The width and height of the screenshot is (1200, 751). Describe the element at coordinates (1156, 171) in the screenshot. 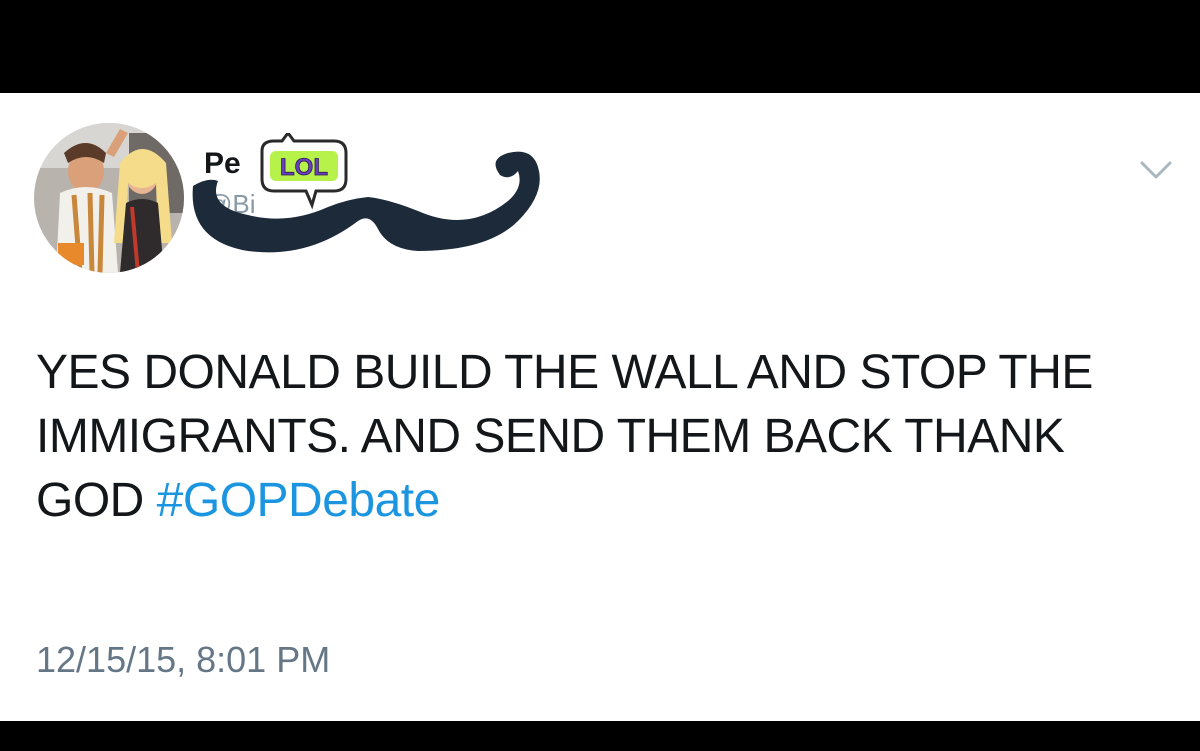

I see `chevron-down-icon` at that location.